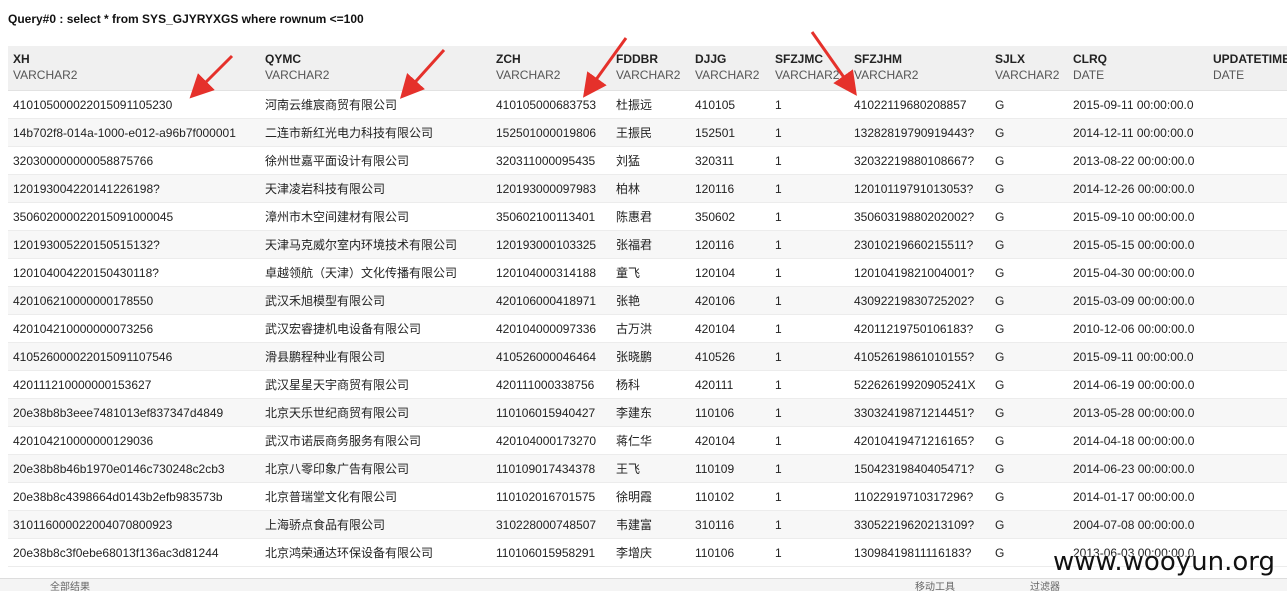 The width and height of the screenshot is (1287, 593). Describe the element at coordinates (919, 496) in the screenshot. I see `cell-sfzjhm: 11022919710317296?` at that location.